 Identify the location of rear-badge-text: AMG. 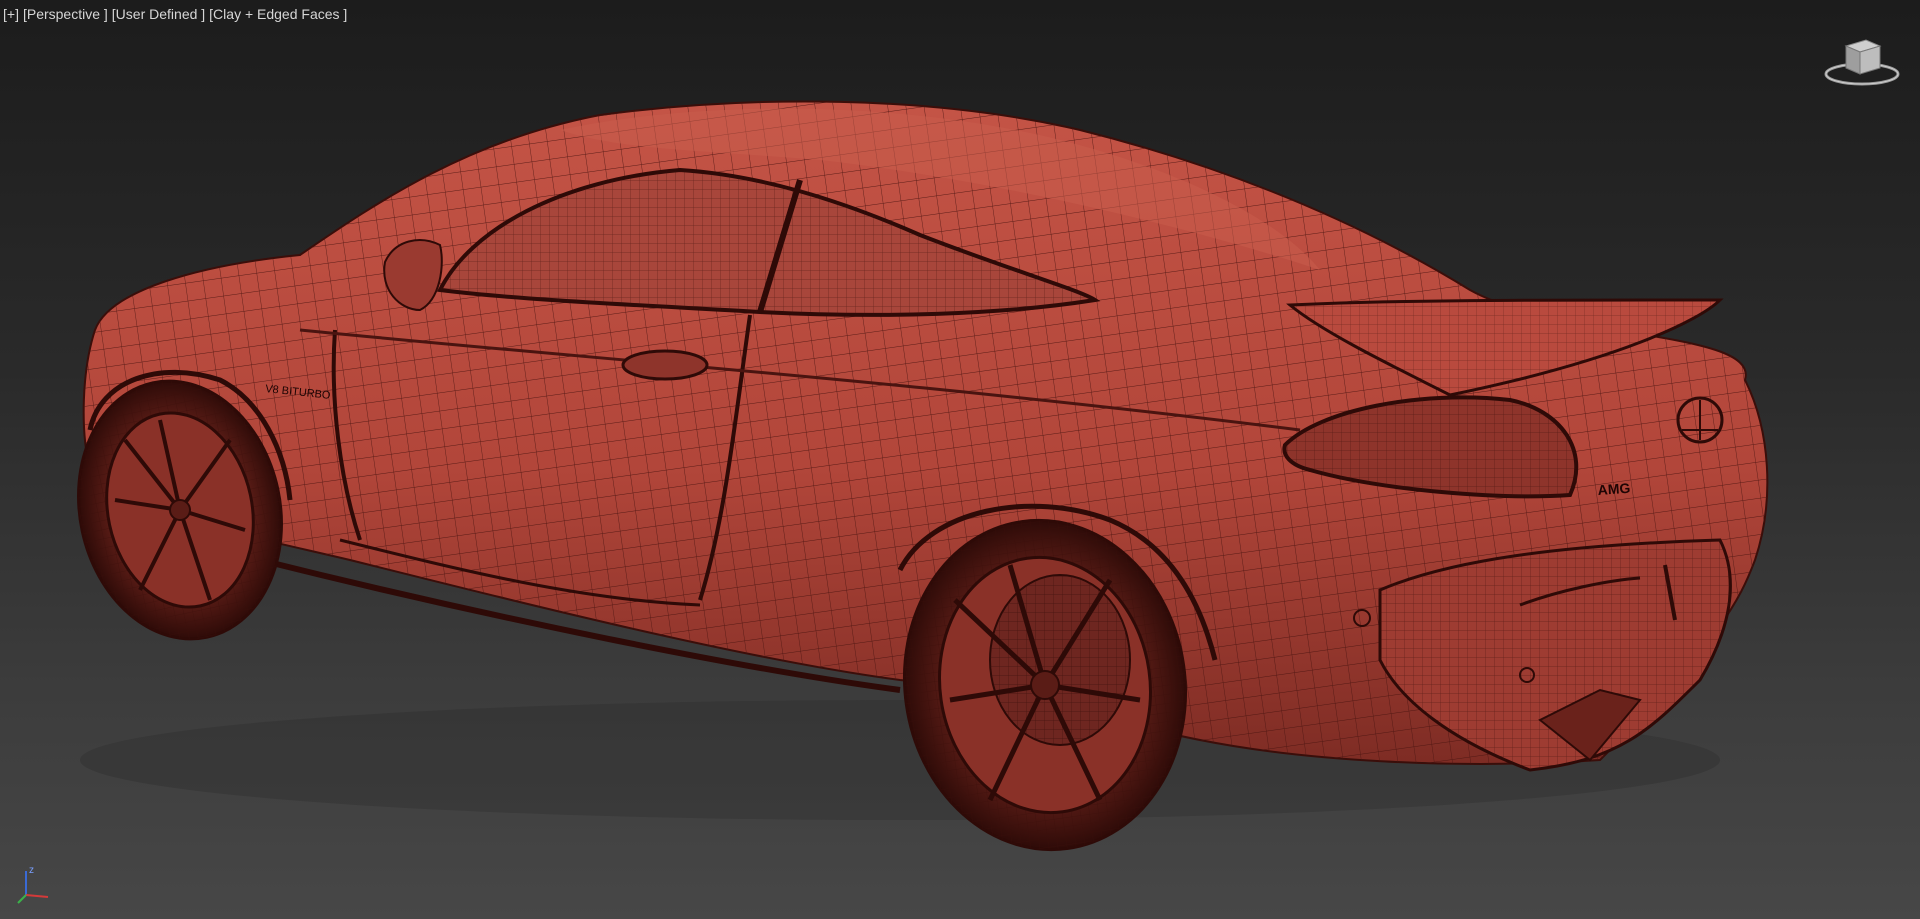
(1614, 489).